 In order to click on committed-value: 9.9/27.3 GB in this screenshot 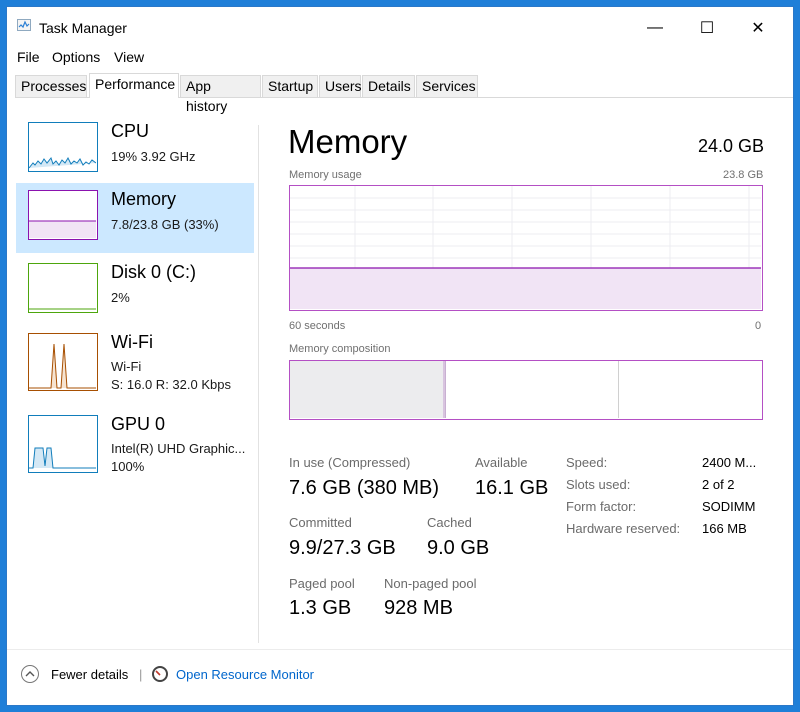, I will do `click(342, 548)`.